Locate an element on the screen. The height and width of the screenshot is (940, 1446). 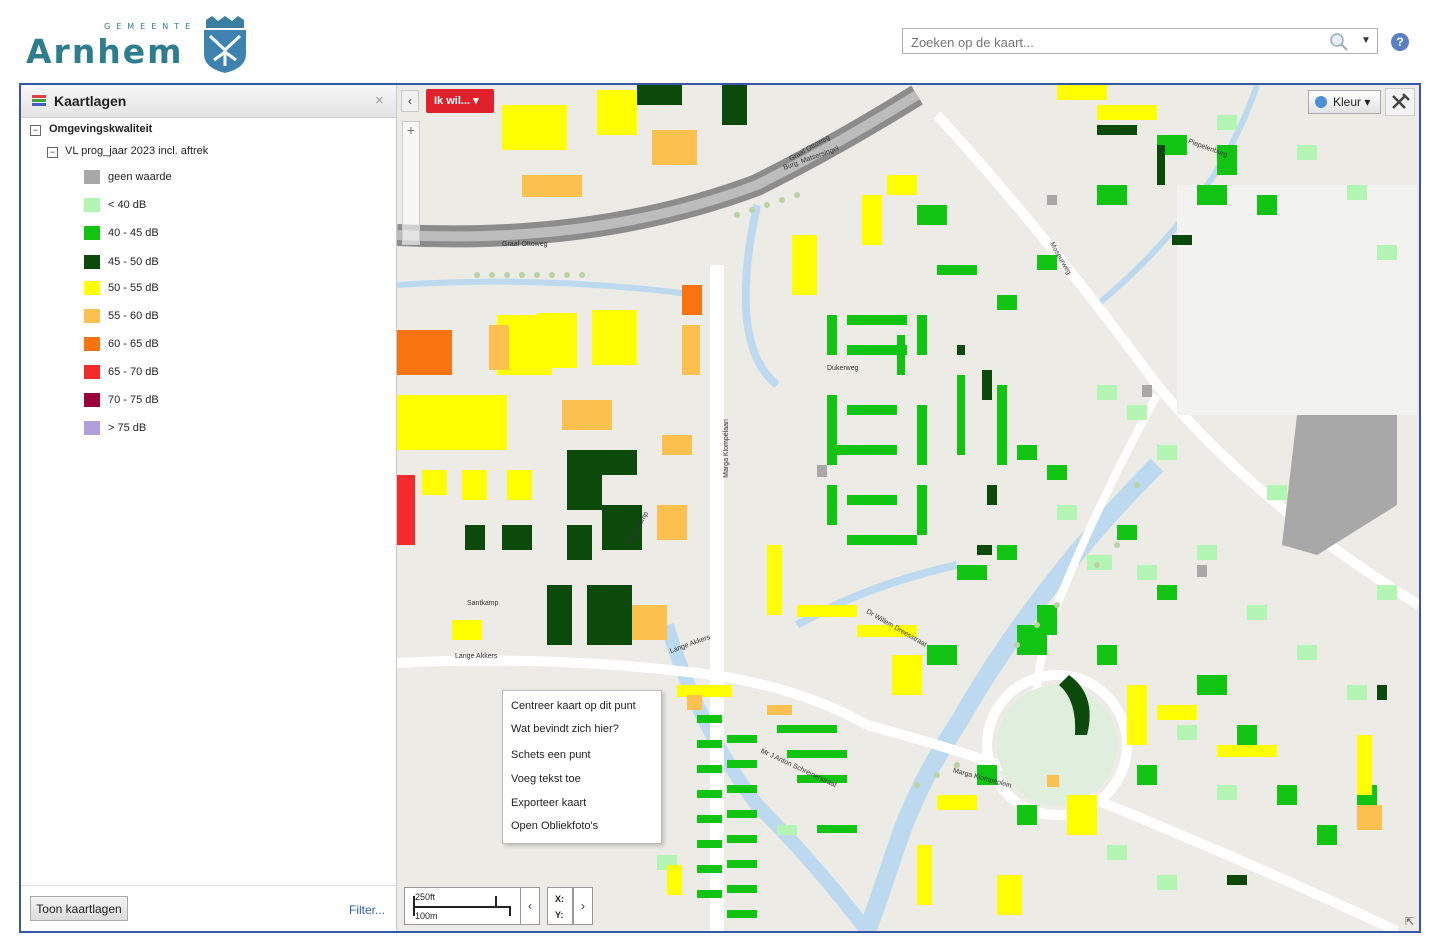
menu-item-exporteer: Exporteer kaart is located at coordinates (548, 803).